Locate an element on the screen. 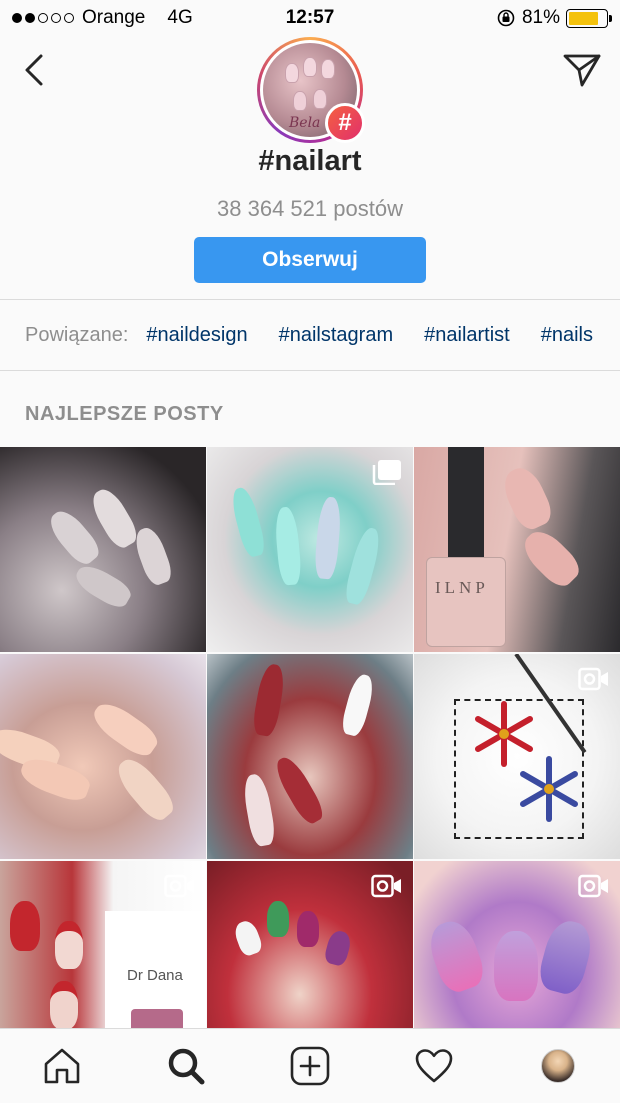 Image resolution: width=620 pixels, height=1103 pixels. carrier-name: Orange is located at coordinates (114, 17).